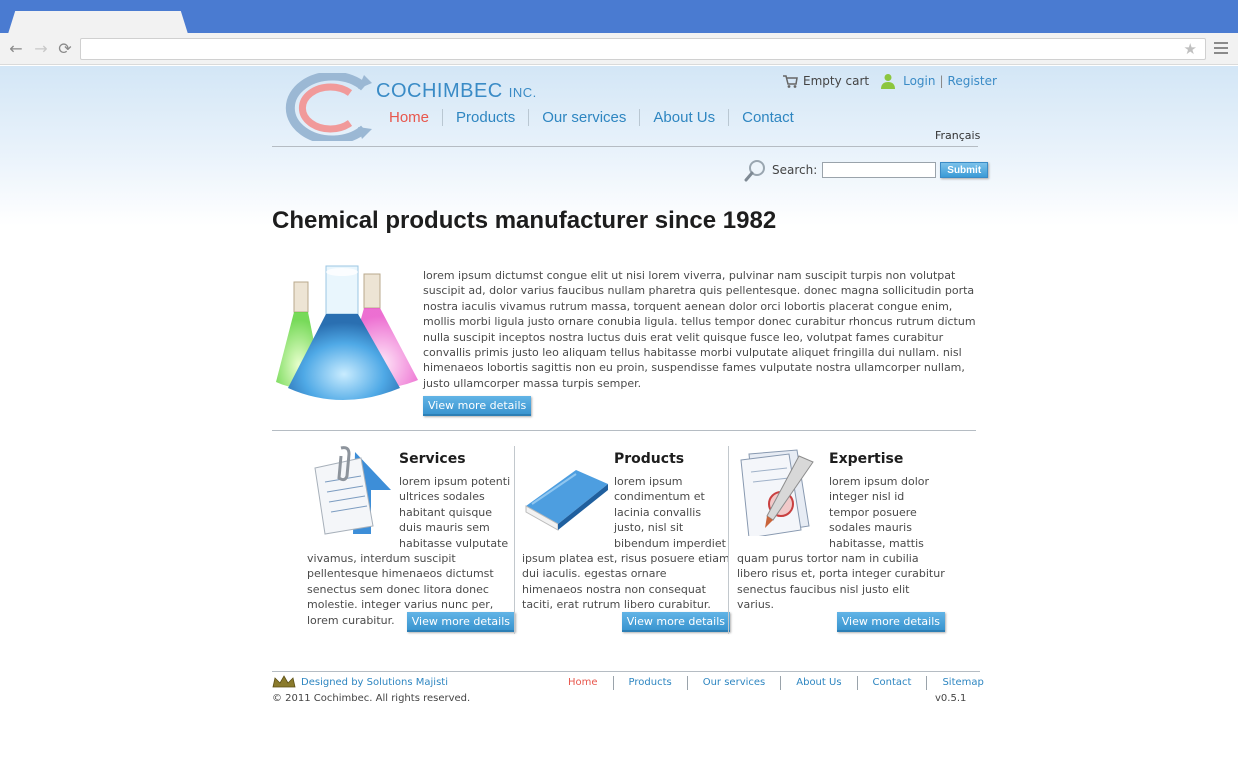 The width and height of the screenshot is (1238, 768). I want to click on nav-item-home: Home, so click(409, 117).